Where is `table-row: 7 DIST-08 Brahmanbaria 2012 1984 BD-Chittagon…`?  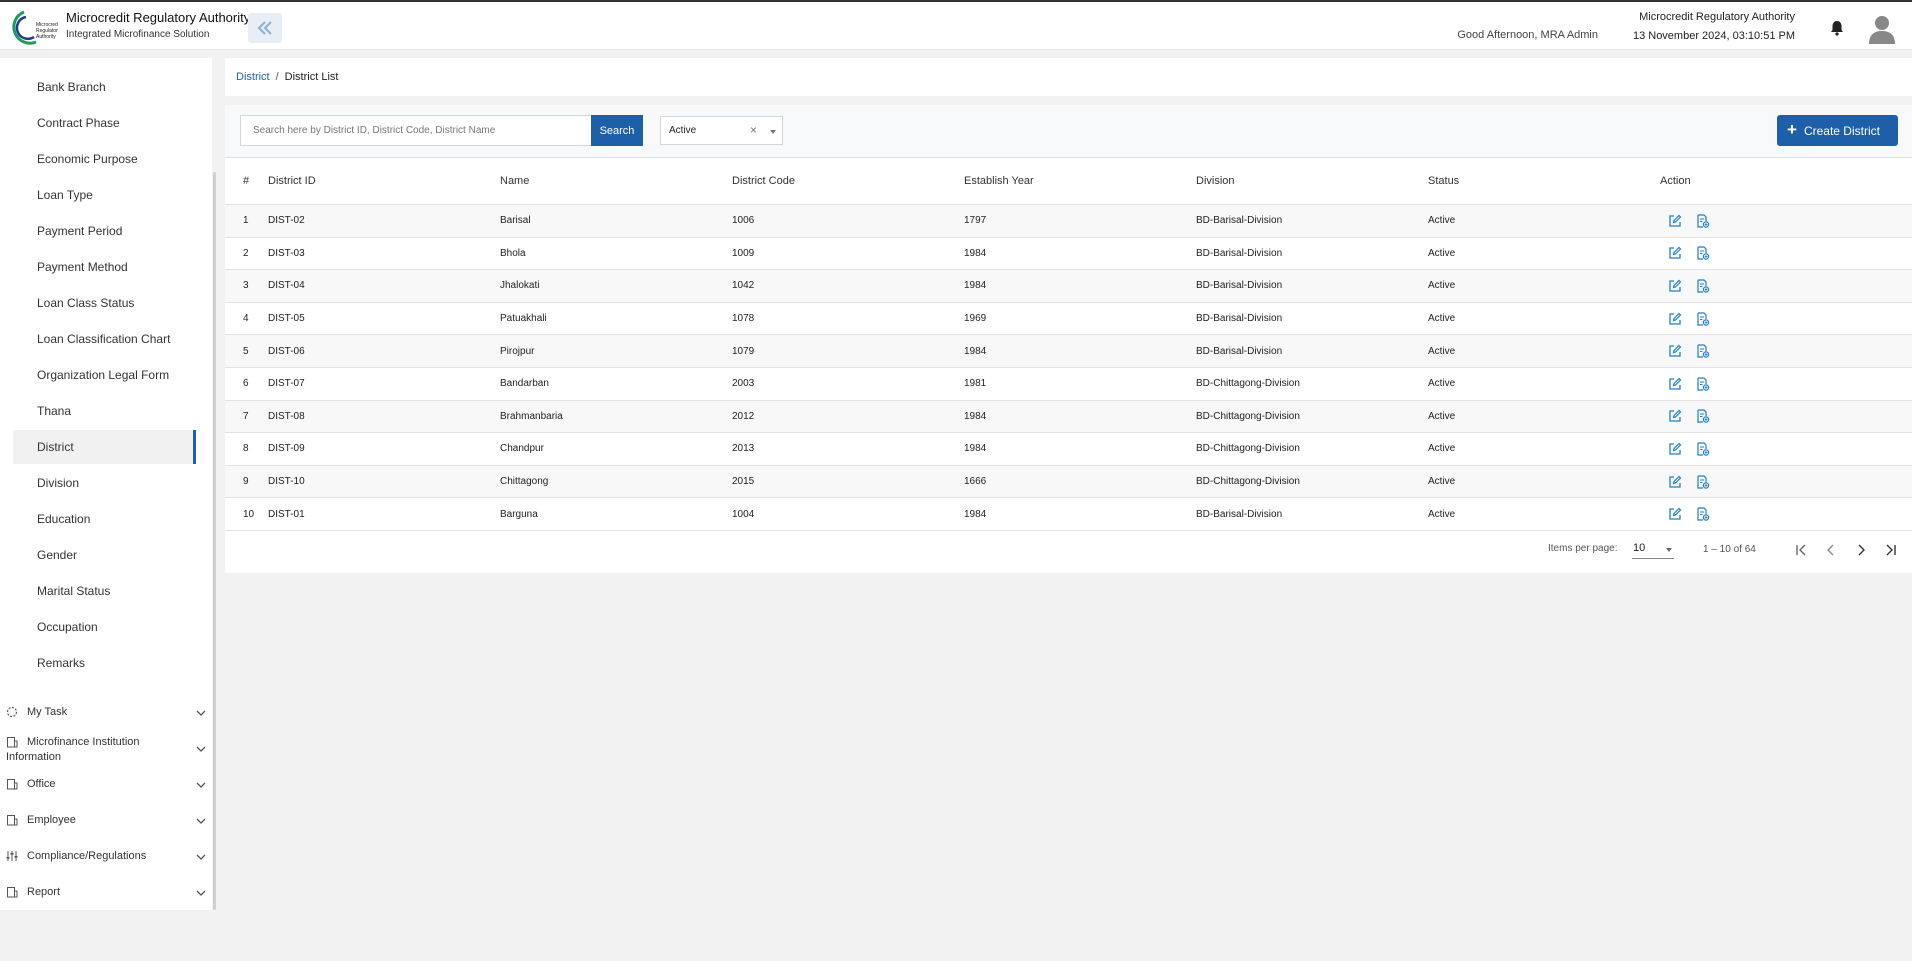
table-row: 7 DIST-08 Brahmanbaria 2012 1984 BD-Chittagon… is located at coordinates (1068, 416).